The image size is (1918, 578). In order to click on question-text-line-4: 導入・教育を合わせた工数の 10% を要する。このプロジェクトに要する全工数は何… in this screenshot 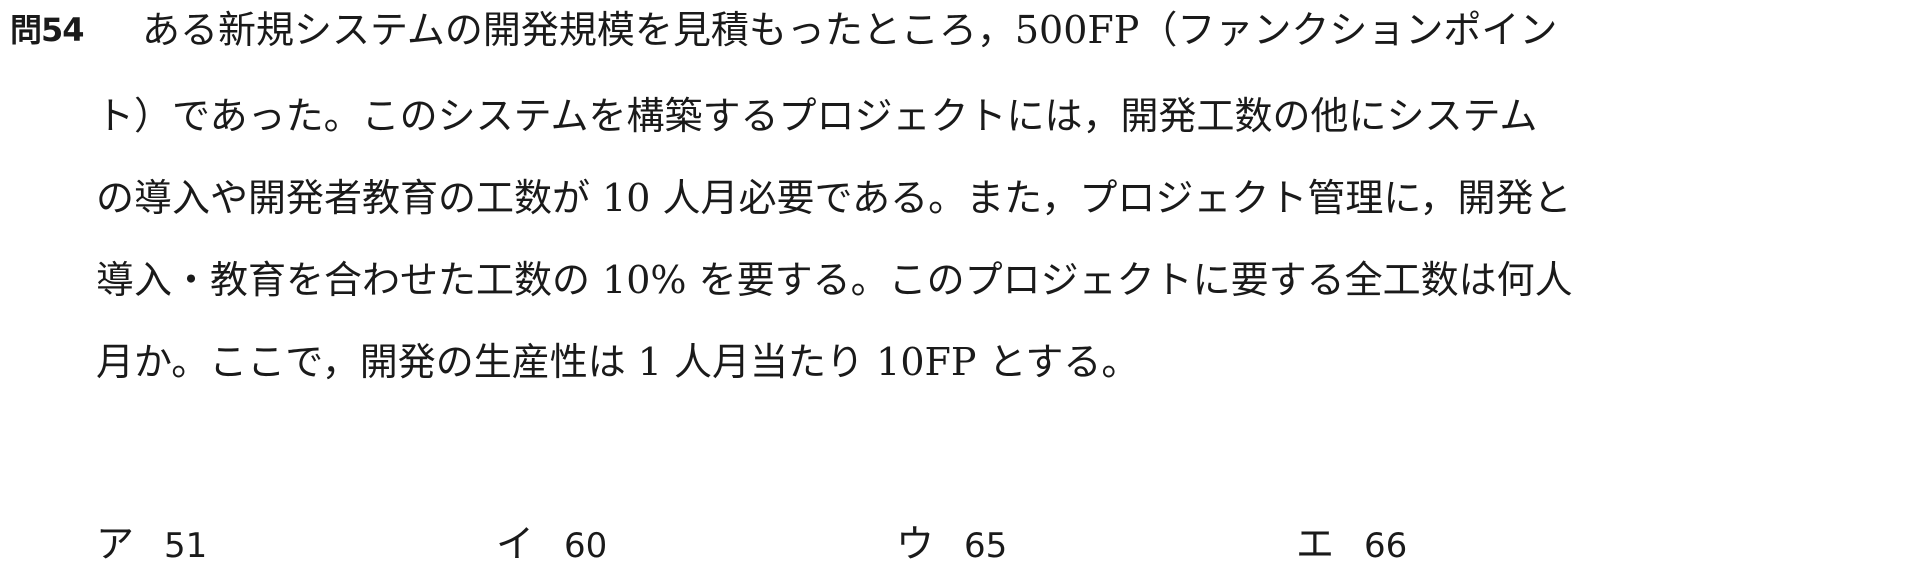, I will do `click(834, 280)`.